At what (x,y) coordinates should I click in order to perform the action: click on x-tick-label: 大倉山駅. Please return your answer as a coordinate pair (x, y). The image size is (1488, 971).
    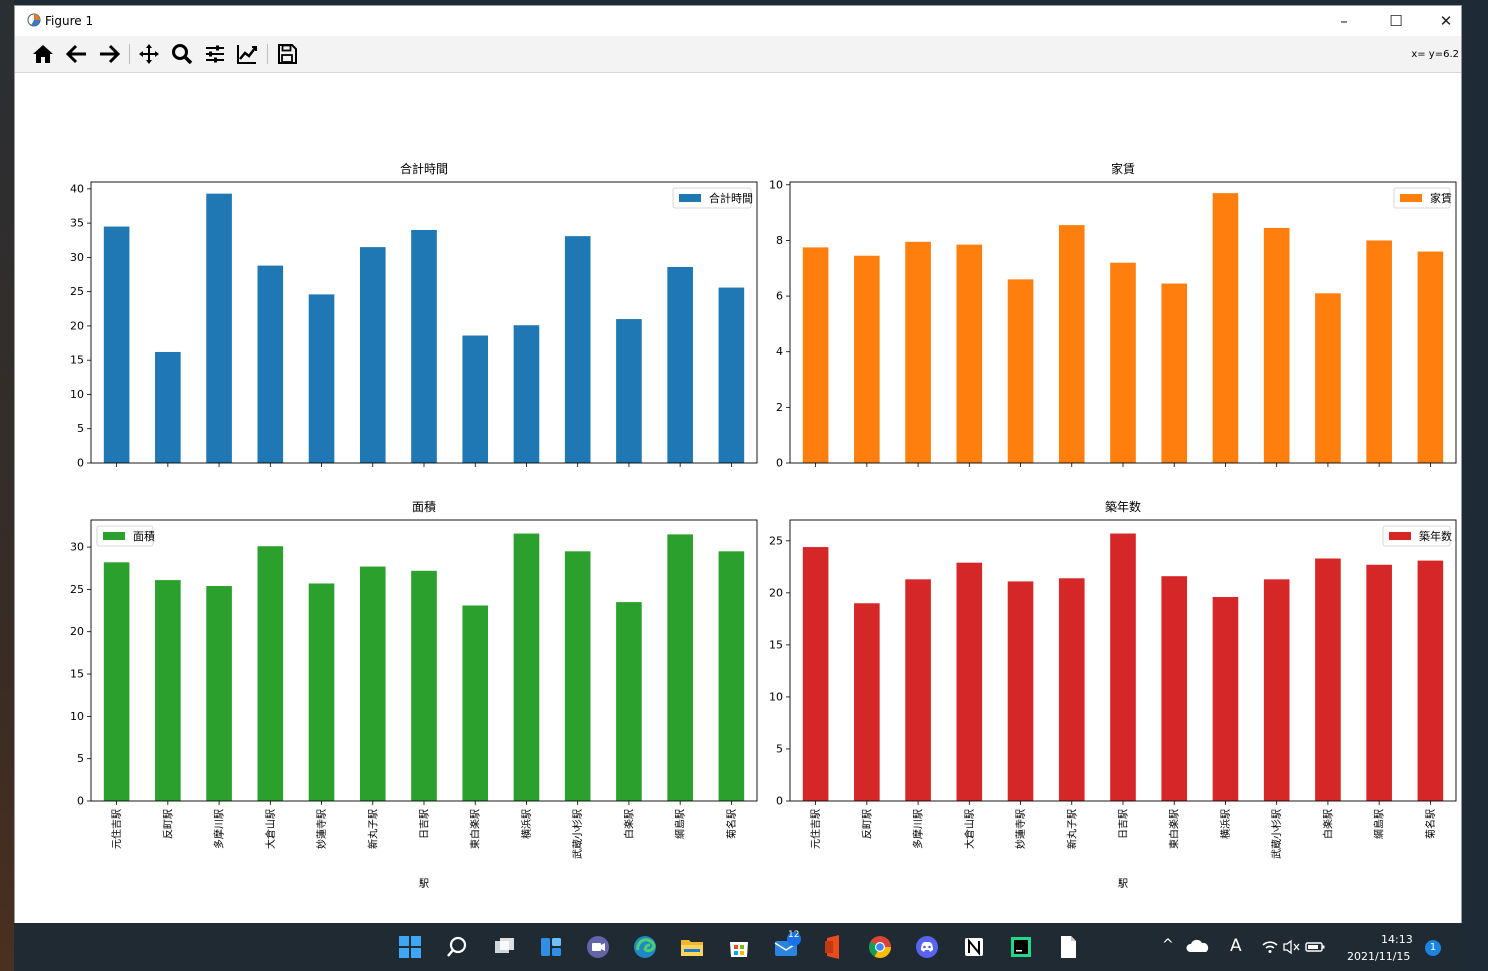
    Looking at the image, I should click on (969, 829).